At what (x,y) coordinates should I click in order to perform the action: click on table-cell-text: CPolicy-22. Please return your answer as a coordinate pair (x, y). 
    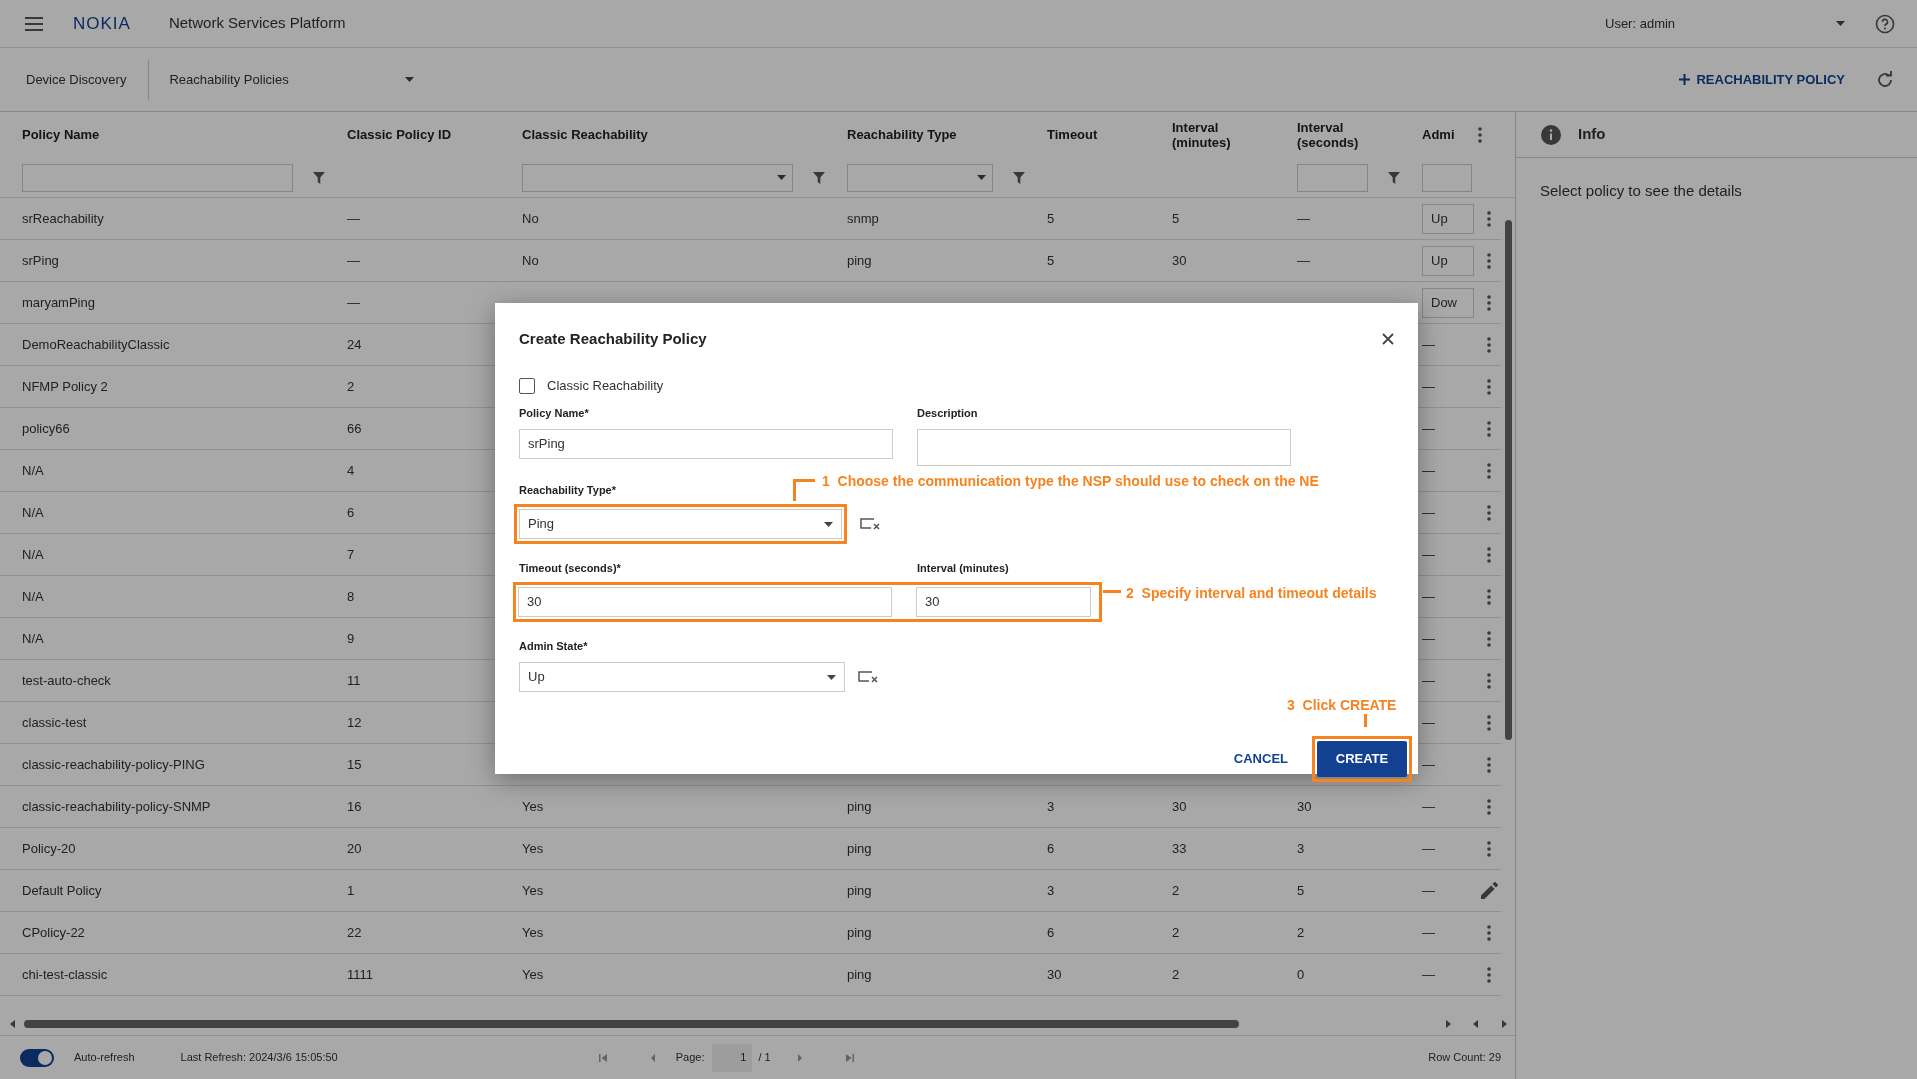
    Looking at the image, I should click on (53, 932).